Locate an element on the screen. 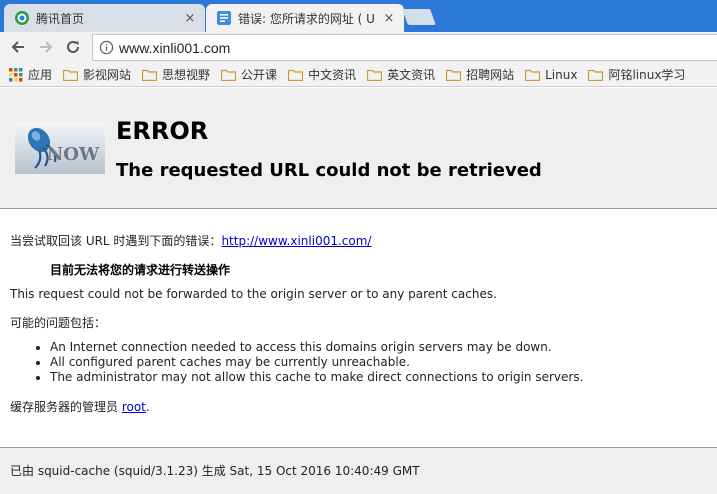  bookmark-folder: 中文资讯 is located at coordinates (322, 74).